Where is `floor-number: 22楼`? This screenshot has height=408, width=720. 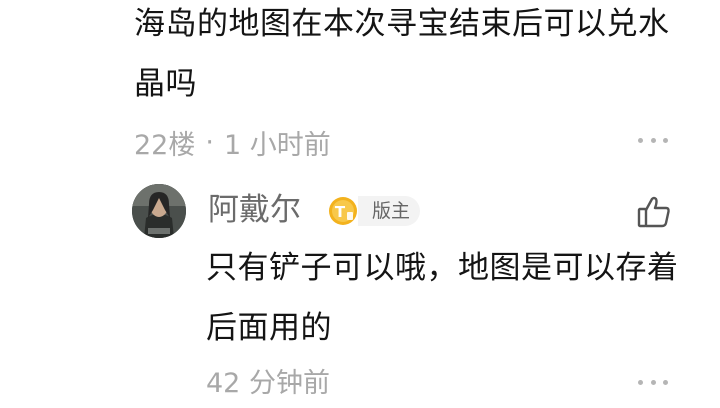
floor-number: 22楼 is located at coordinates (165, 145).